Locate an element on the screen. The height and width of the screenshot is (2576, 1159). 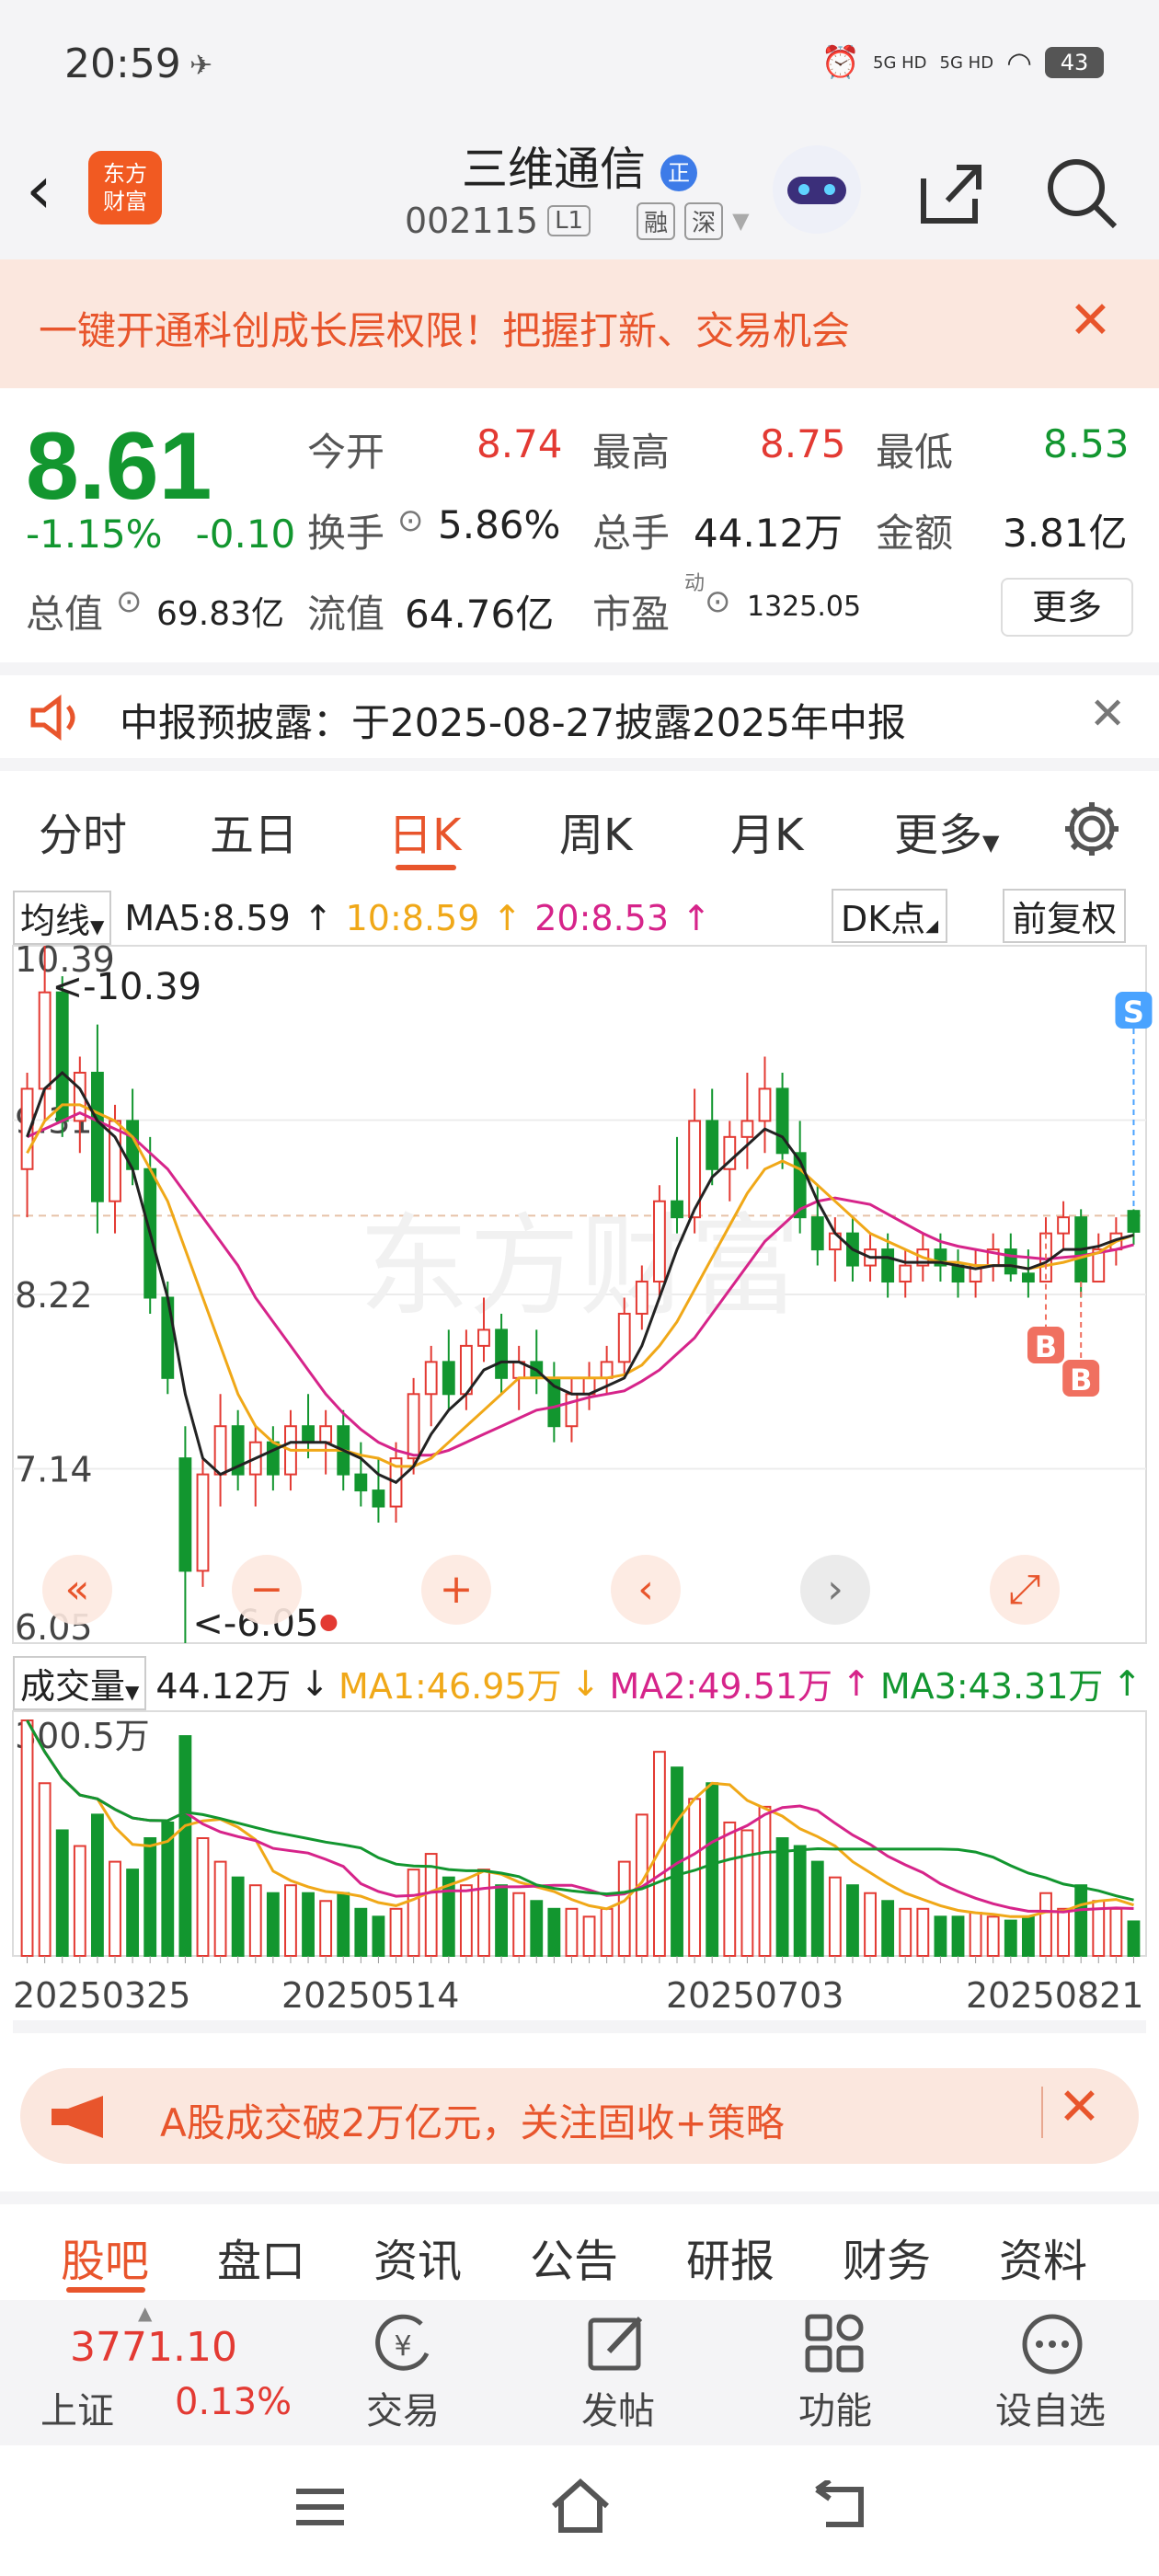
tab-guba: 股吧 is located at coordinates (105, 2257).